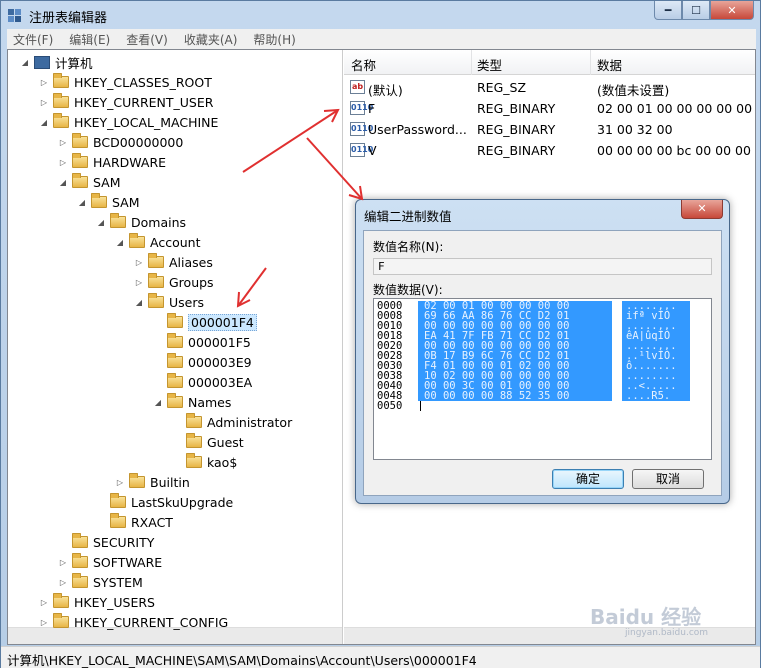  What do you see at coordinates (133, 622) in the screenshot?
I see `tree-node: ▷ HKEY_CURRENT_CONFIG` at bounding box center [133, 622].